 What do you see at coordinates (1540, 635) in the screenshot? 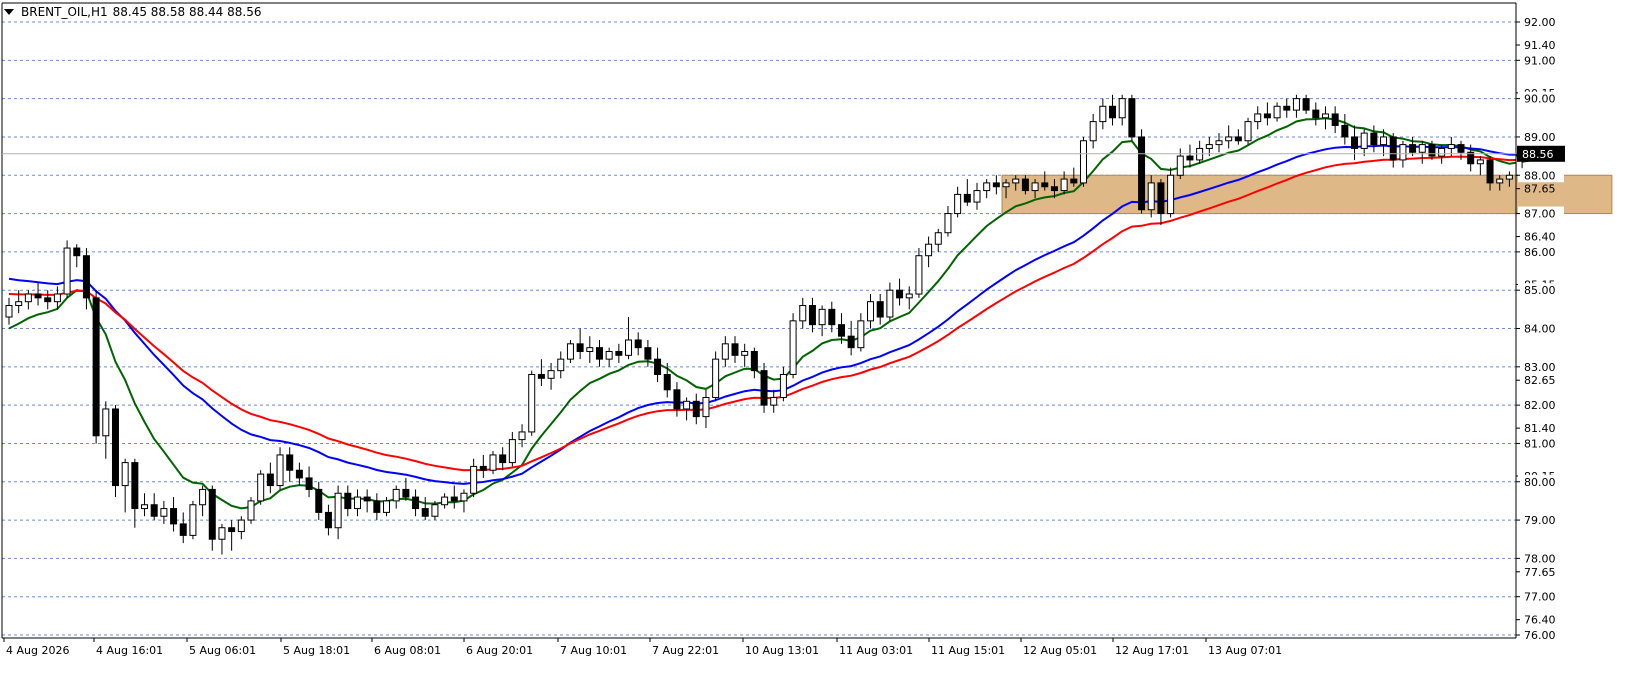
I see `y-tick-label: 76.00` at bounding box center [1540, 635].